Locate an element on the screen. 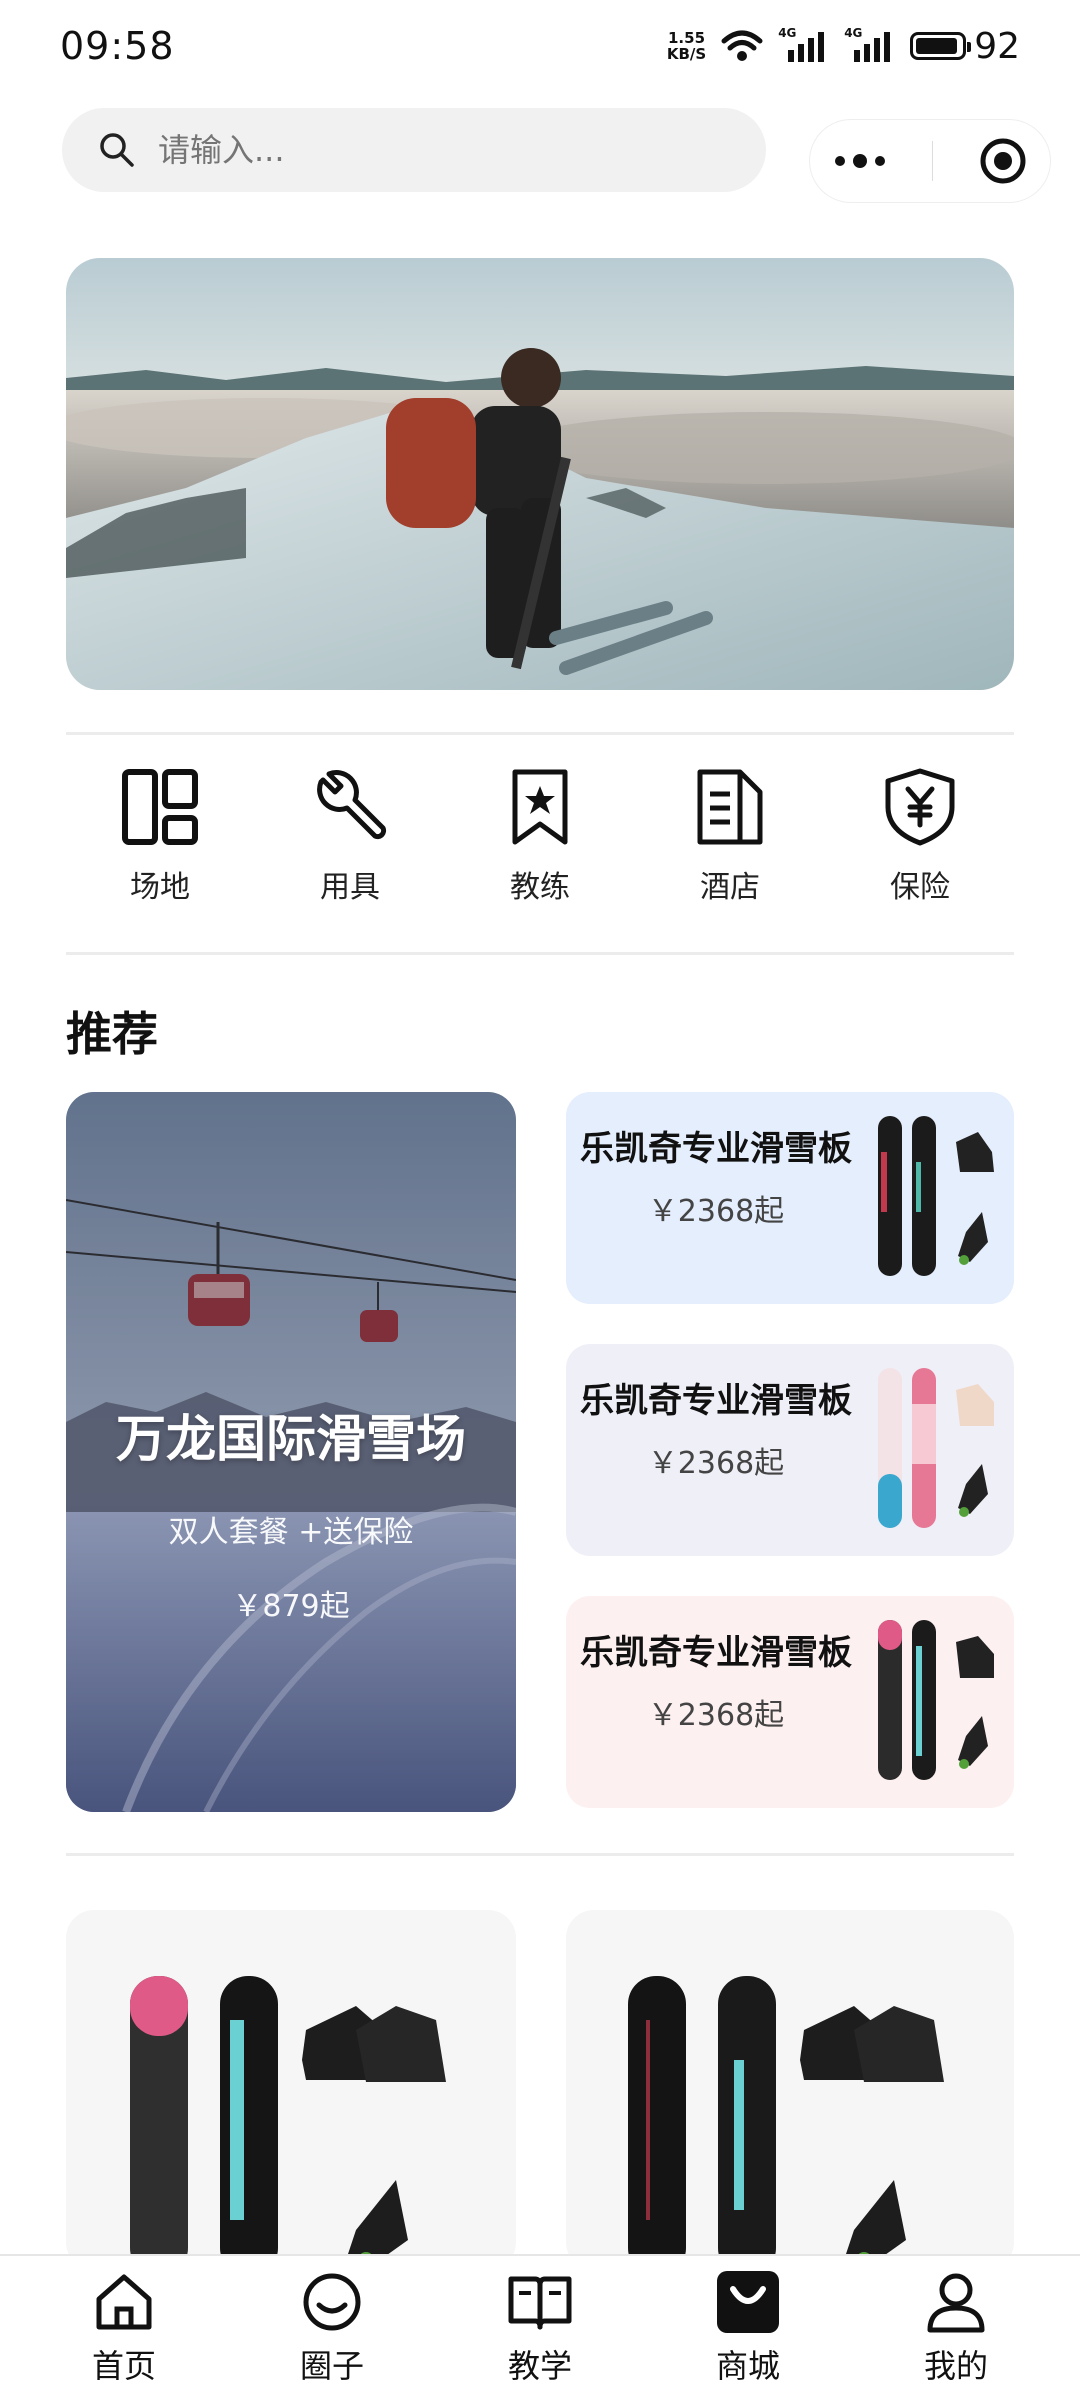 The height and width of the screenshot is (2400, 1080). category-hotel: 酒店 is located at coordinates (730, 836).